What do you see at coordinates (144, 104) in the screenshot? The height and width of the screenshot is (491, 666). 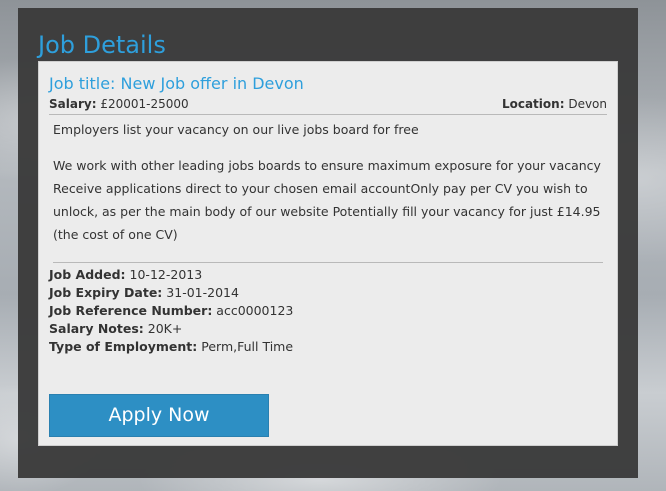 I see `salary-value: £20001-25000` at bounding box center [144, 104].